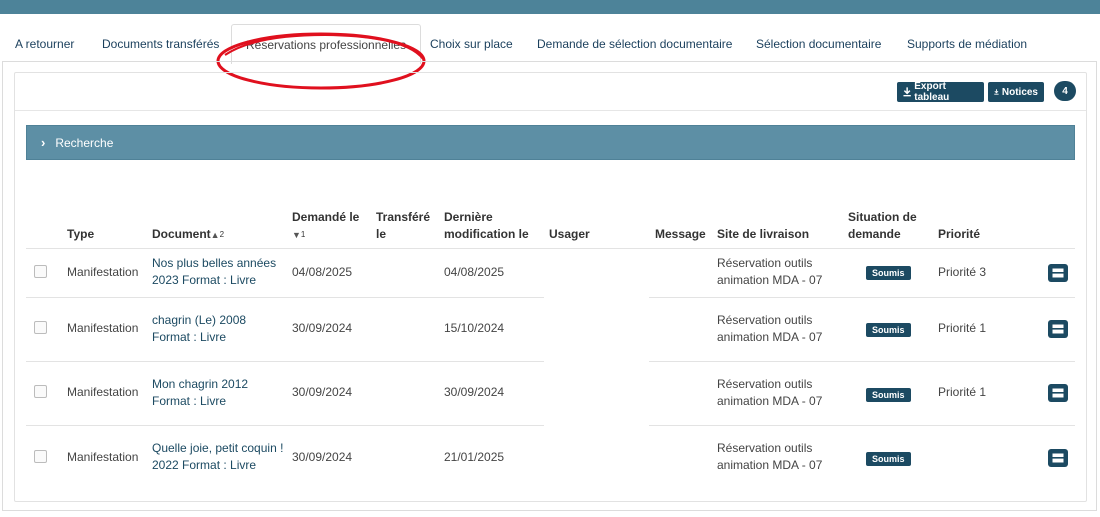 The width and height of the screenshot is (1100, 517). What do you see at coordinates (403, 217) in the screenshot?
I see `column-header-transfere-line1: Transféré` at bounding box center [403, 217].